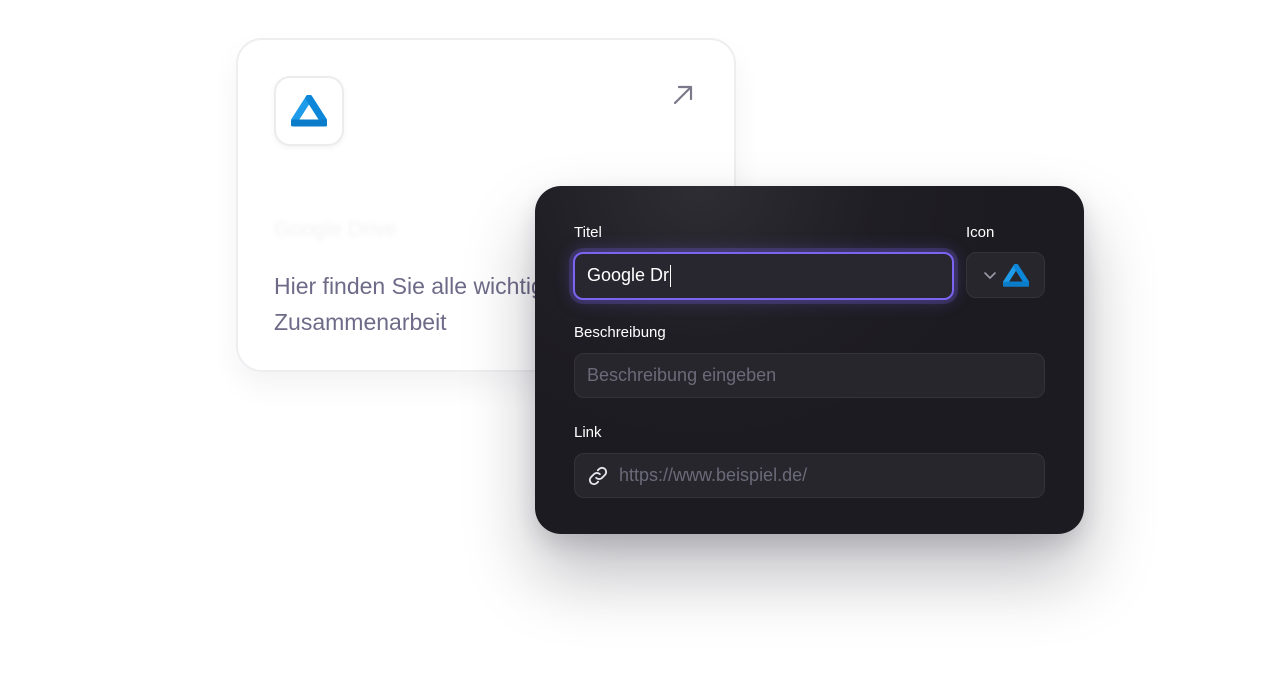 The width and height of the screenshot is (1276, 694). What do you see at coordinates (990, 275) in the screenshot?
I see `chevron-down-icon` at bounding box center [990, 275].